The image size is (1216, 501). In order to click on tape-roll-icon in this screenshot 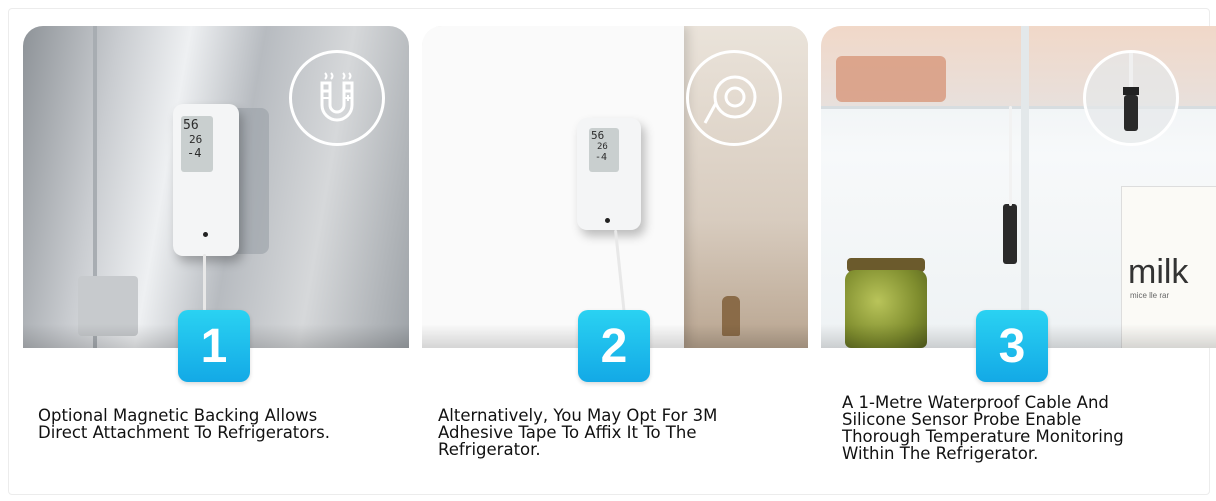, I will do `click(730, 99)`.